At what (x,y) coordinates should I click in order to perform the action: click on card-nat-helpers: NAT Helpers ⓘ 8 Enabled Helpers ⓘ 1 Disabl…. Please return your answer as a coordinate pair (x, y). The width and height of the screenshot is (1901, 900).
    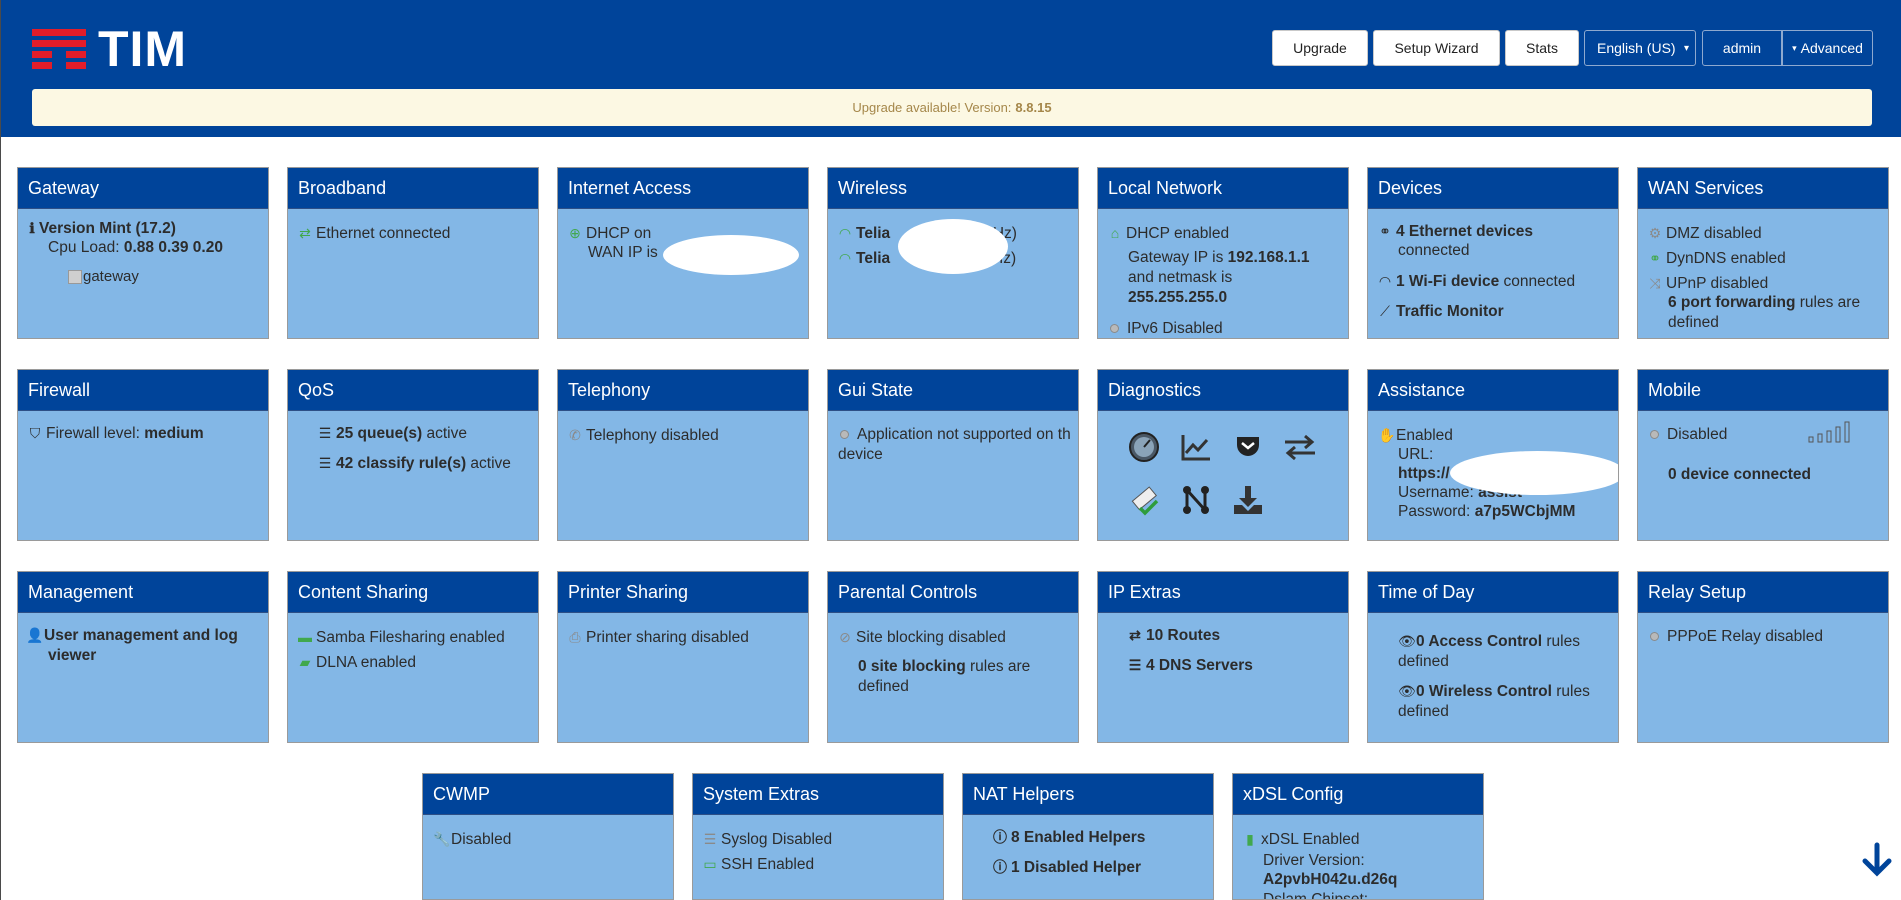
    Looking at the image, I should click on (1088, 836).